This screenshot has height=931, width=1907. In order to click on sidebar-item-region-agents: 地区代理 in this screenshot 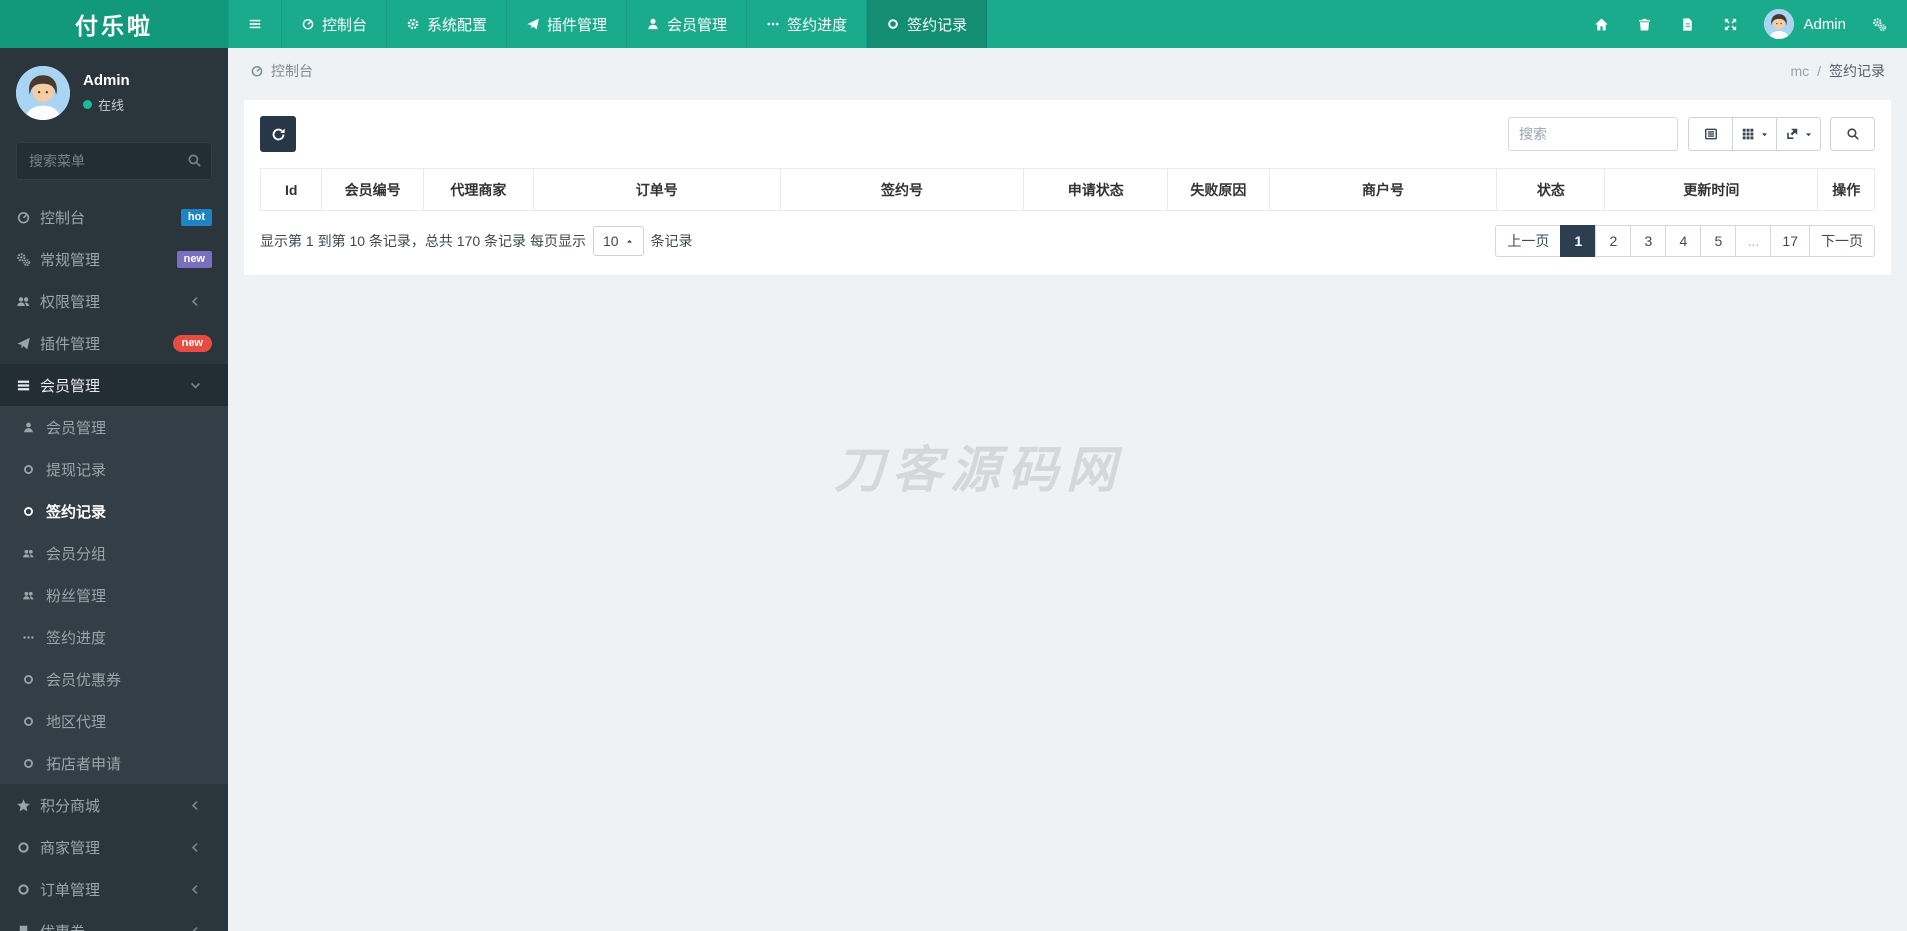, I will do `click(114, 721)`.